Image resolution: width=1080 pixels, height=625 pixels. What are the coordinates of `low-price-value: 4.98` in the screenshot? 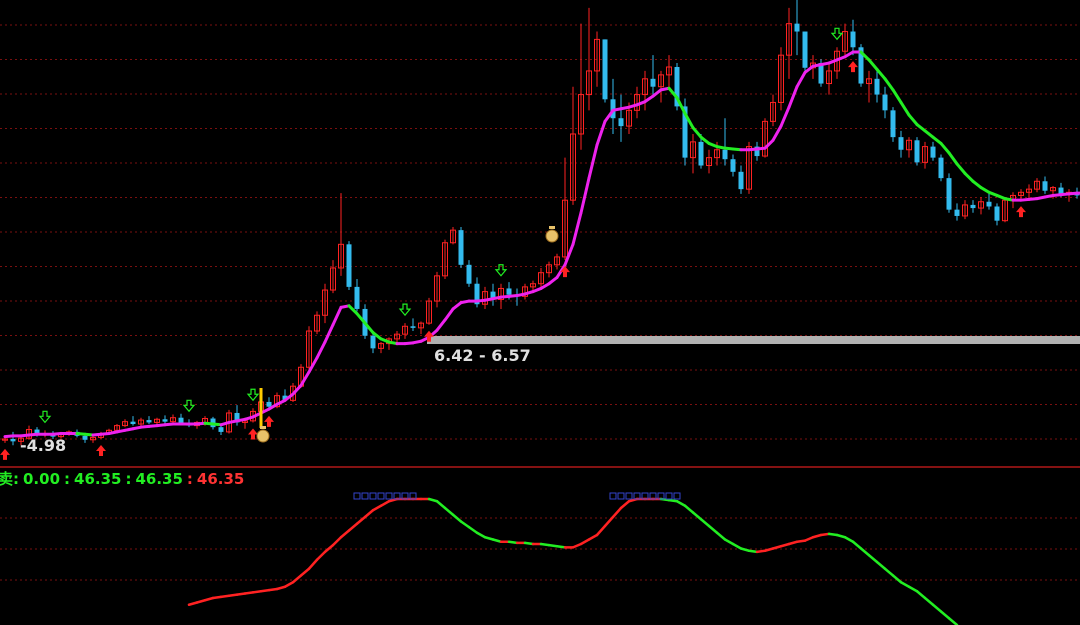 It's located at (46, 445).